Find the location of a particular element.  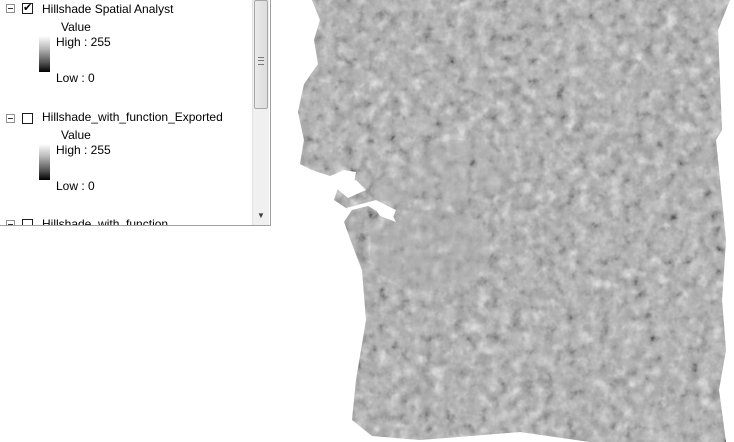

layer-name: Hillshade_with_function_Exported is located at coordinates (132, 117).